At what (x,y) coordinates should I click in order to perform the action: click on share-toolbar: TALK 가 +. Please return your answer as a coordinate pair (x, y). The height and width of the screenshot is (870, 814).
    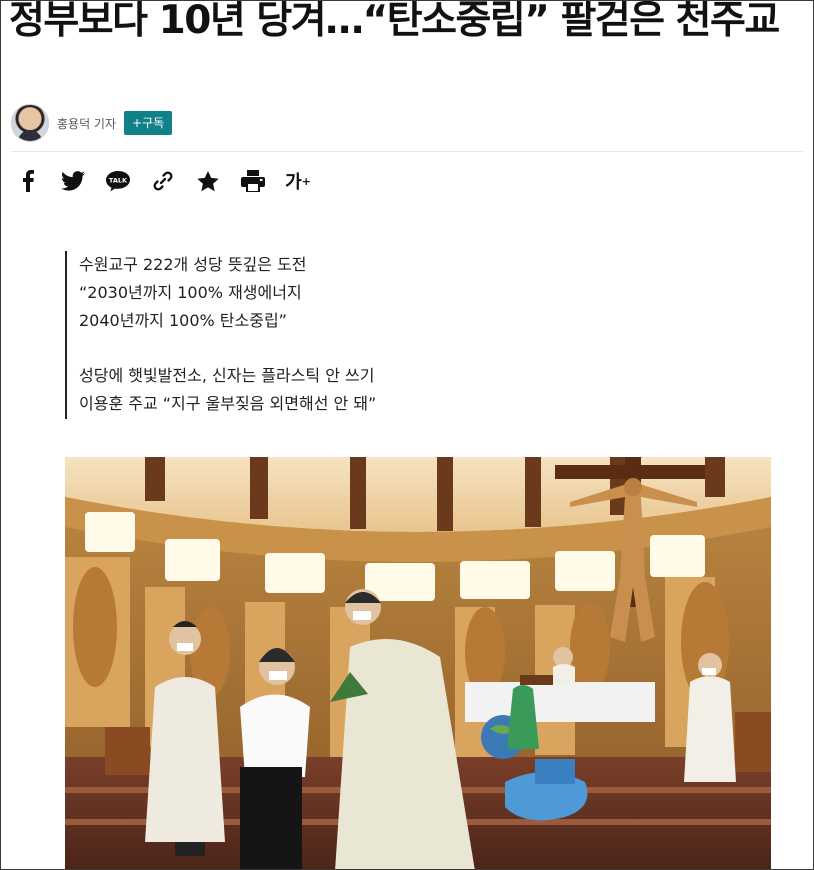
    Looking at the image, I should click on (172, 181).